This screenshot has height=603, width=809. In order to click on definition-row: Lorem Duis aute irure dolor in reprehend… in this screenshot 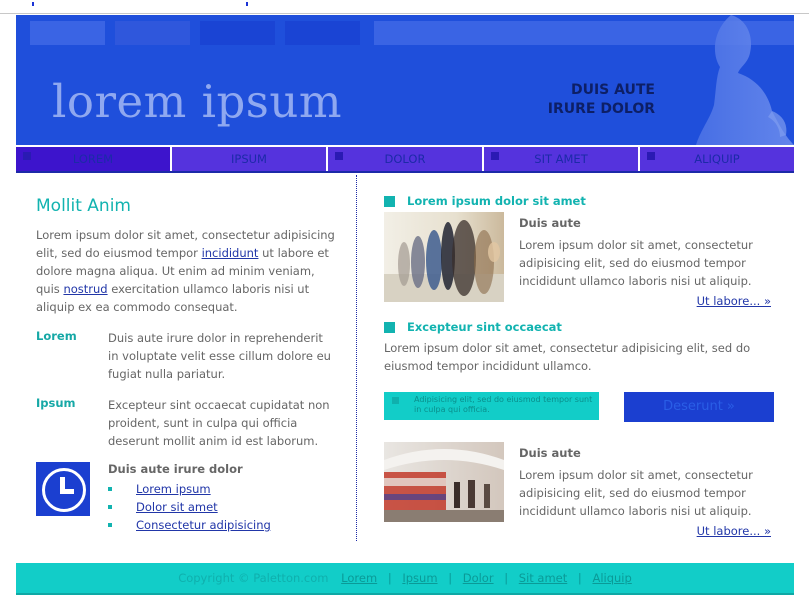, I will do `click(186, 356)`.